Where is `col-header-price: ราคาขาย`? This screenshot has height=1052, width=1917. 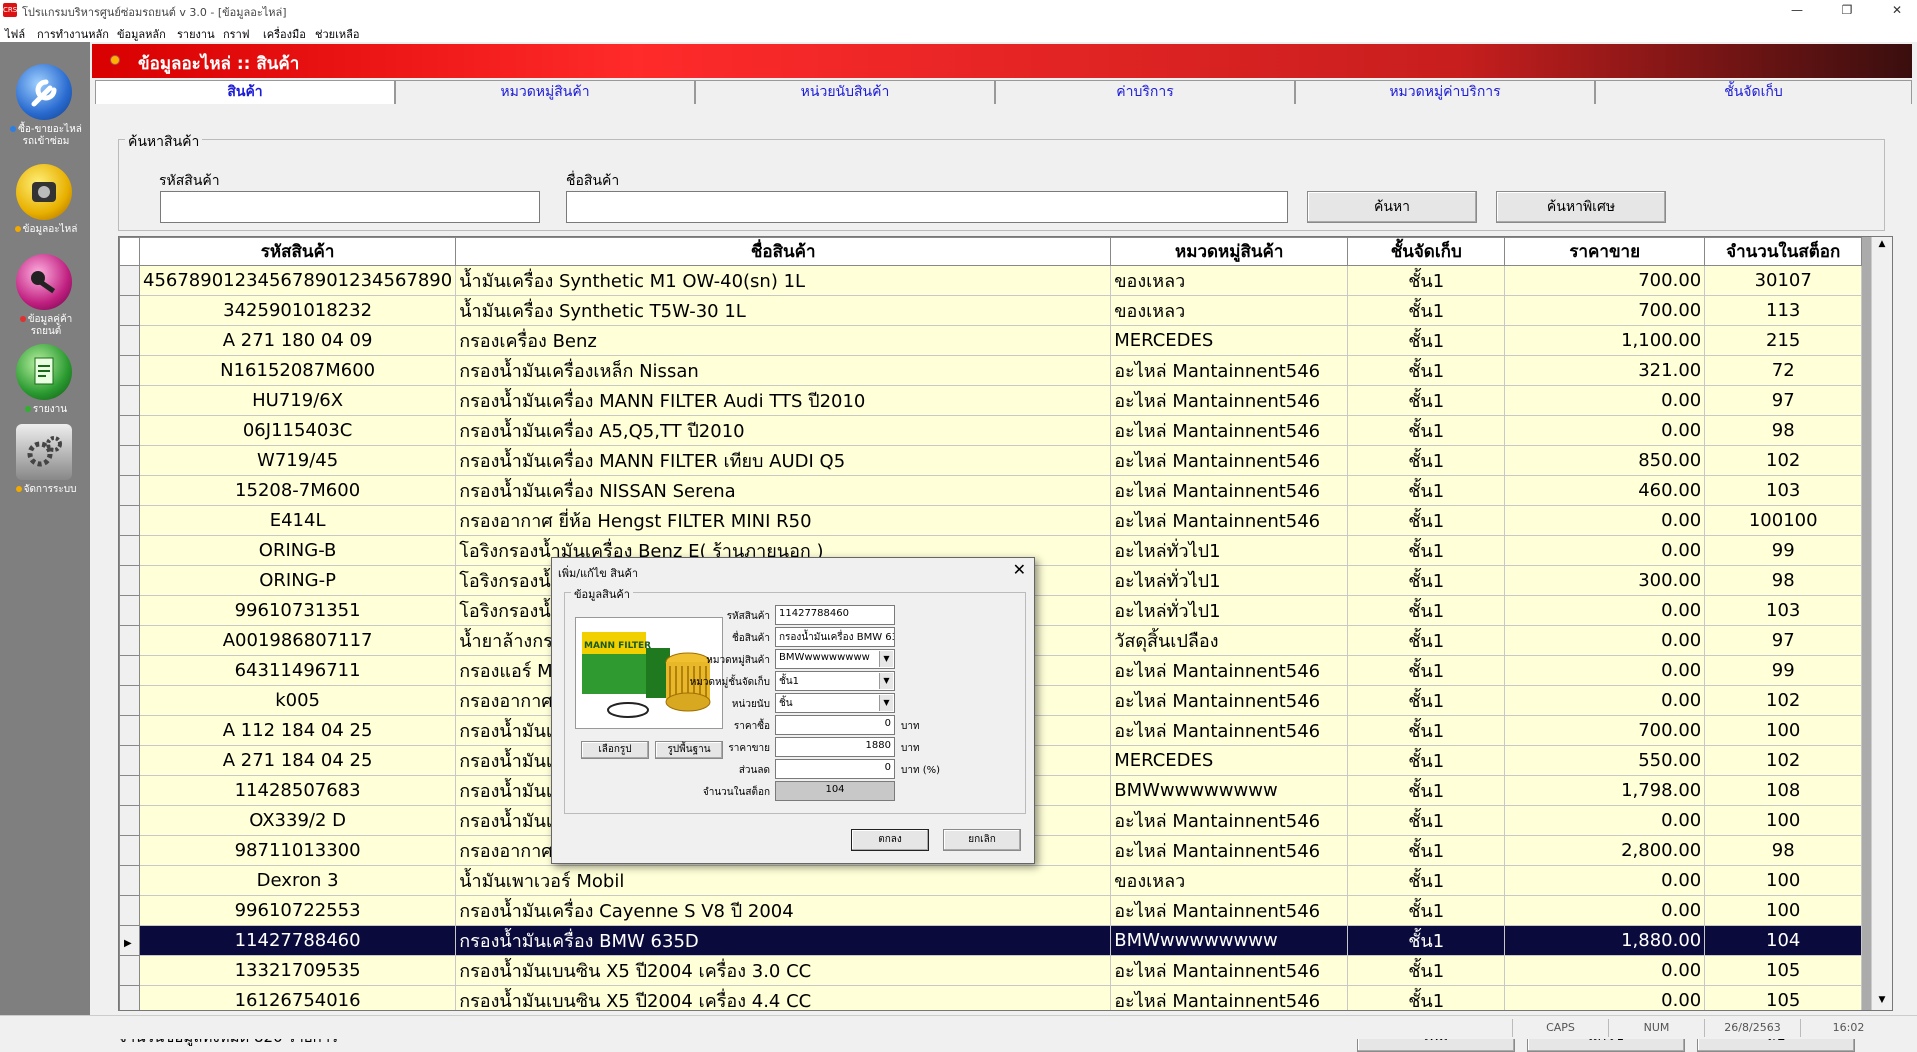
col-header-price: ราคาขาย is located at coordinates (1605, 251).